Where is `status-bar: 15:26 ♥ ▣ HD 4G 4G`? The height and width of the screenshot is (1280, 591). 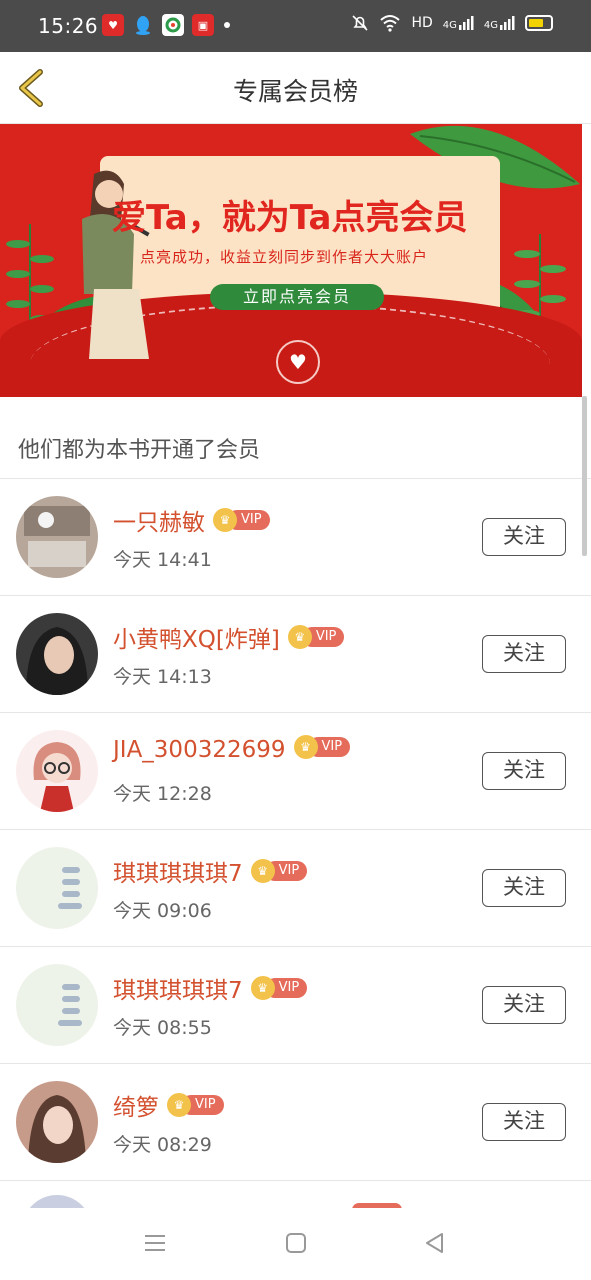
status-bar: 15:26 ♥ ▣ HD 4G 4G is located at coordinates (295, 26).